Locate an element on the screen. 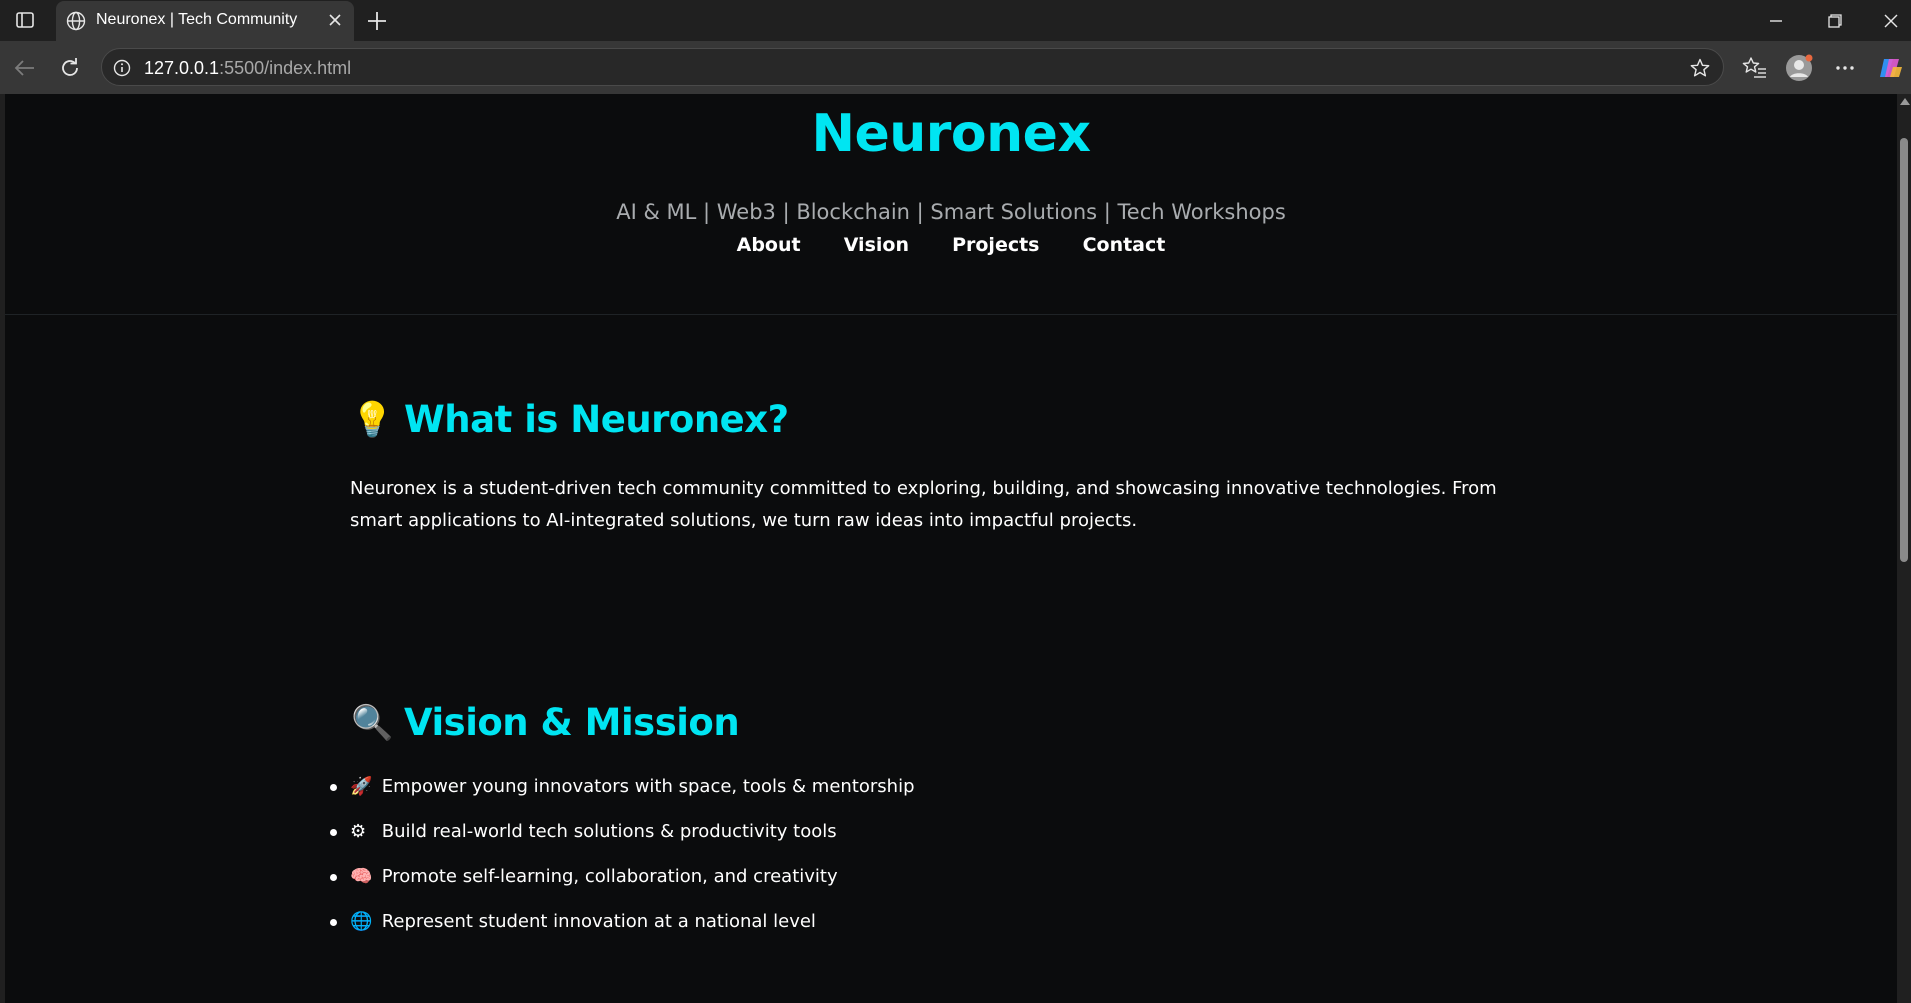 The image size is (1911, 1003). copilot-icon is located at coordinates (1891, 68).